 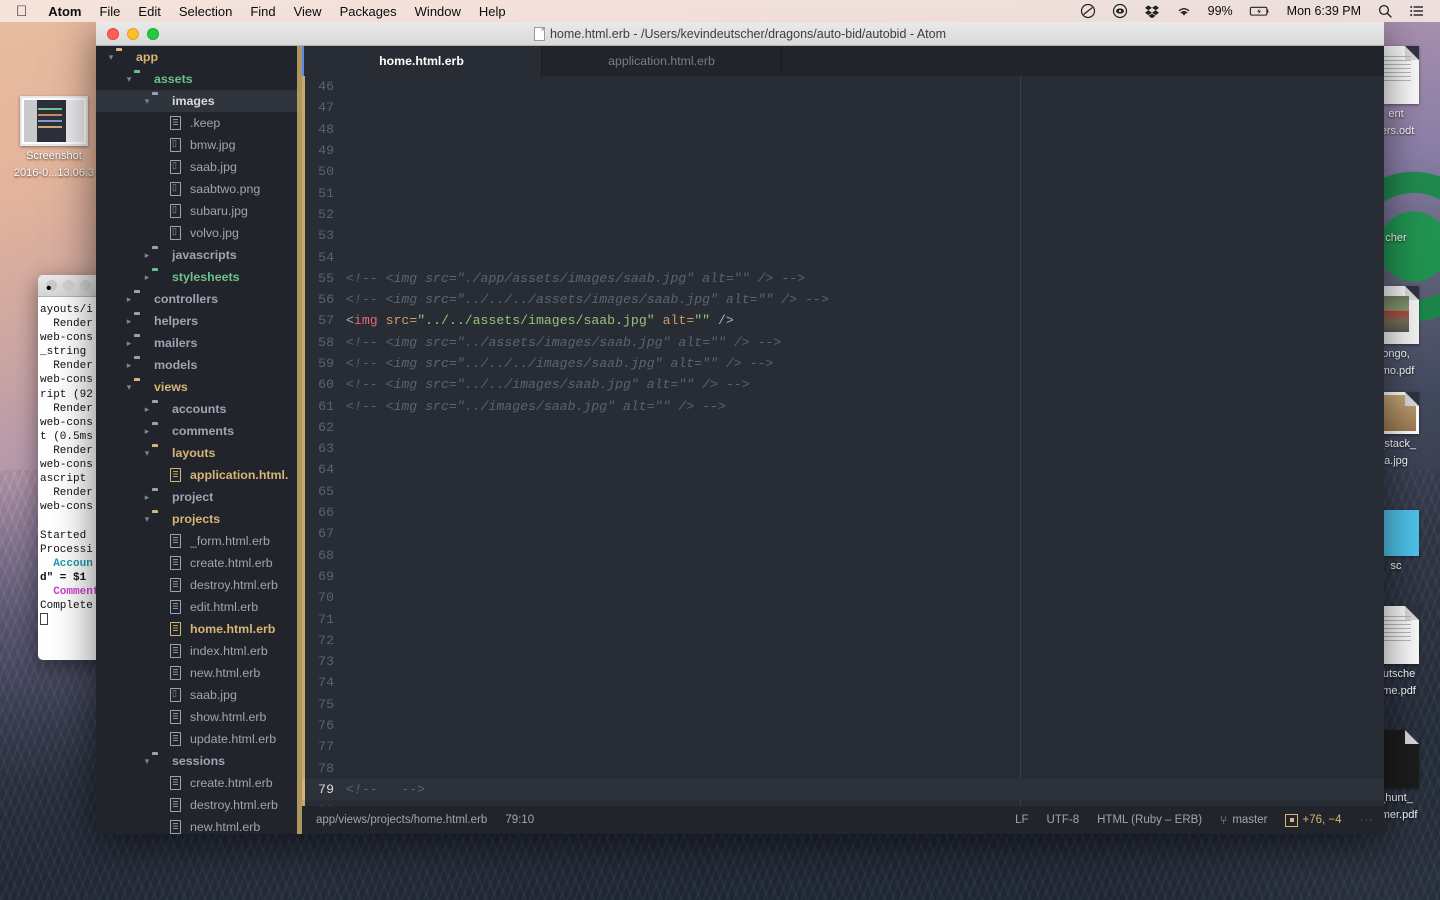 What do you see at coordinates (199, 123) in the screenshot?
I see `tree-file--keep: .keep` at bounding box center [199, 123].